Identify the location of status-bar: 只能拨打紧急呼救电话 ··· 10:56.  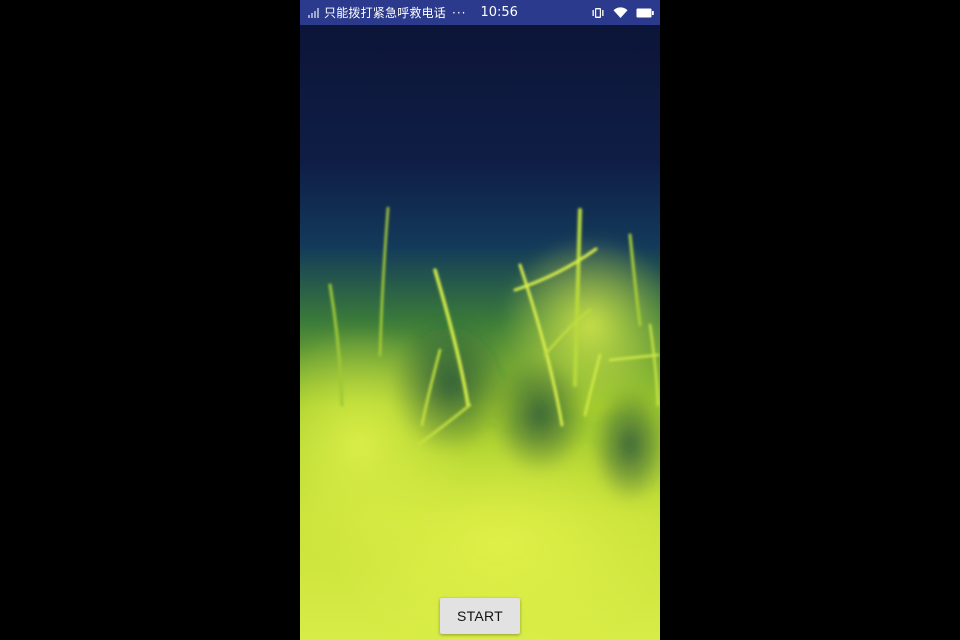
(480, 12).